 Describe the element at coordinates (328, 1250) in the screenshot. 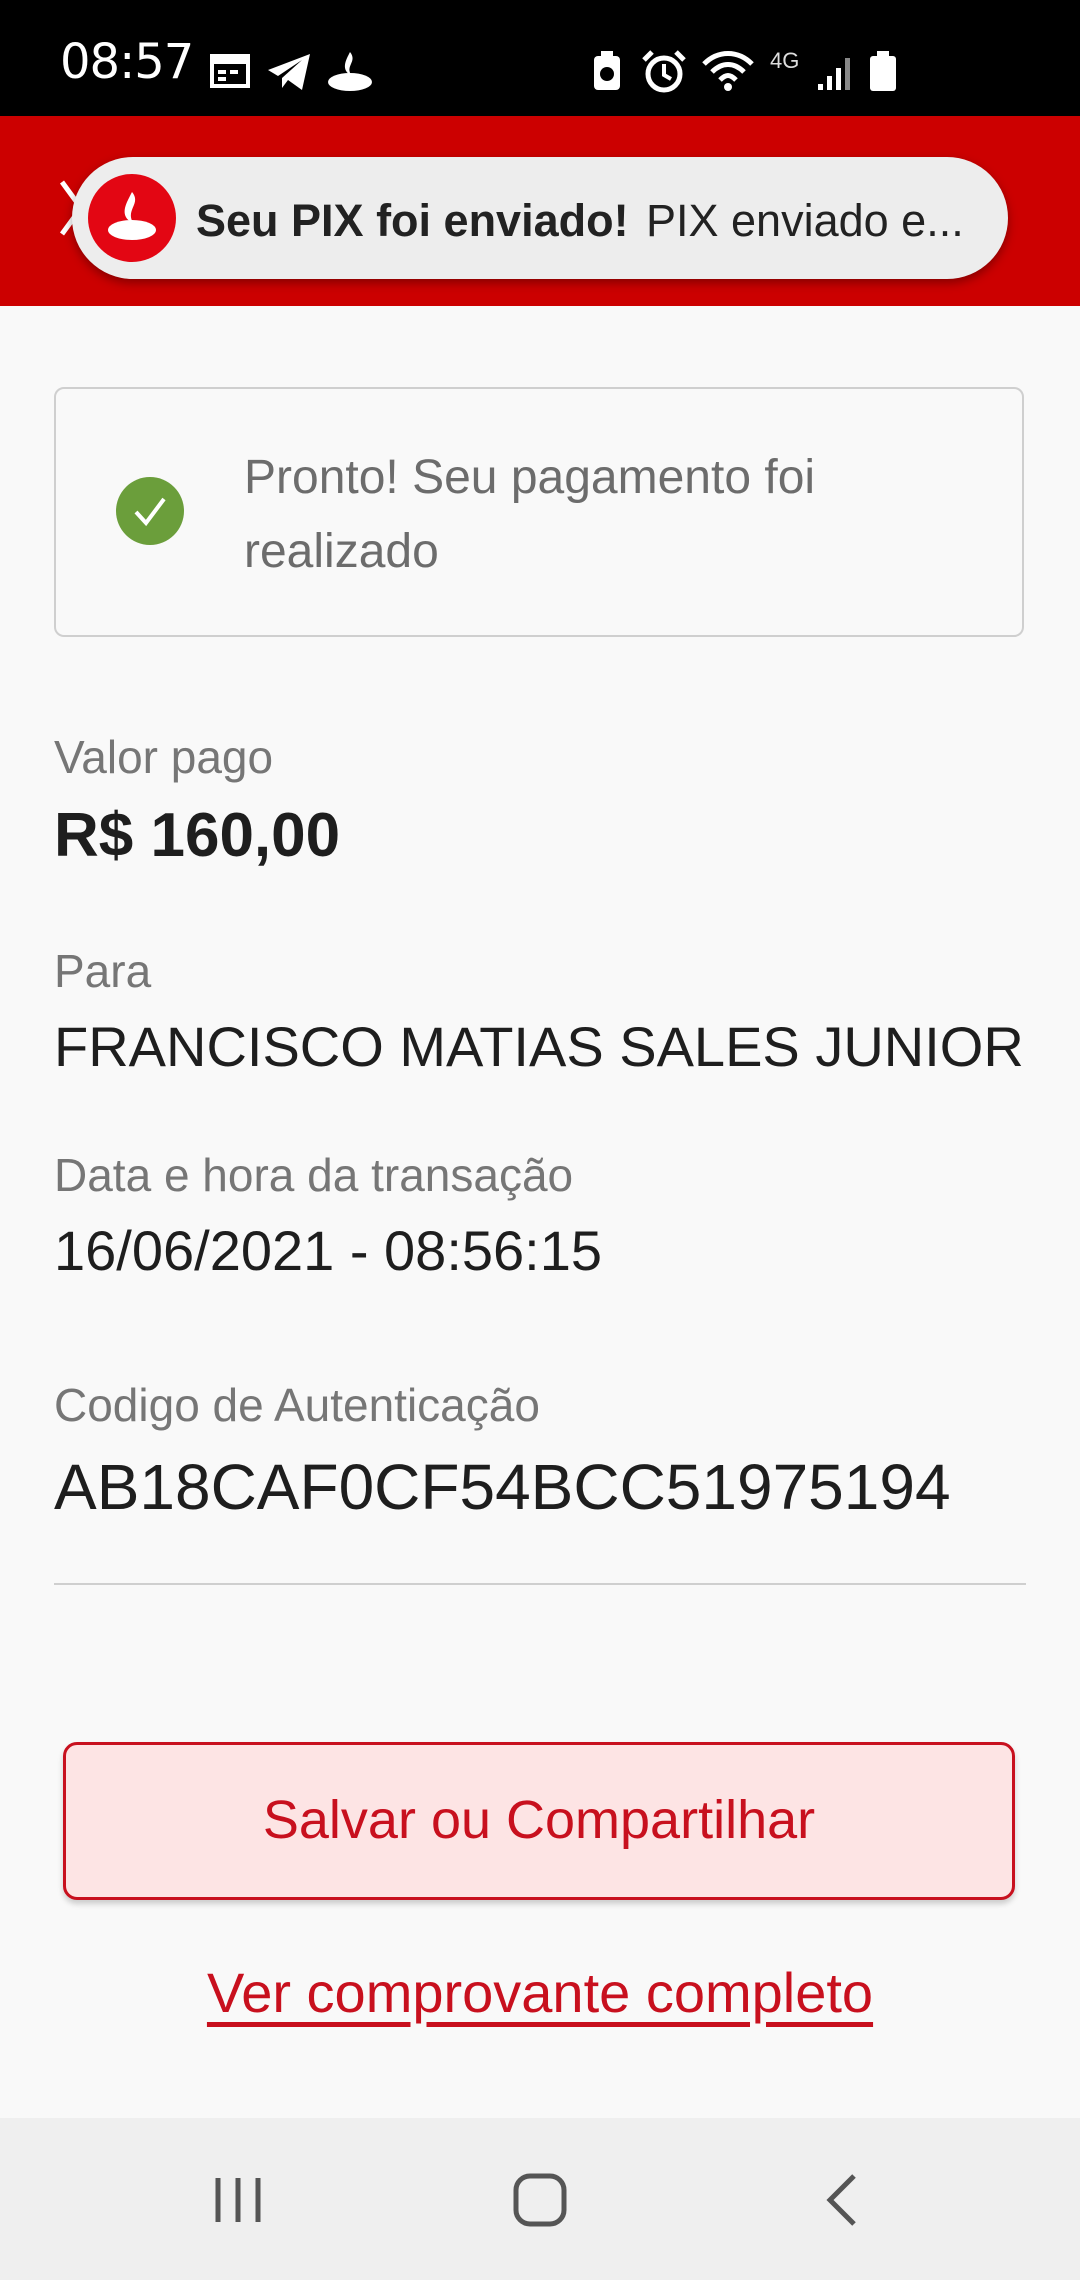

I see `datetime-value: 16/06/2021 - 08:56:15` at that location.